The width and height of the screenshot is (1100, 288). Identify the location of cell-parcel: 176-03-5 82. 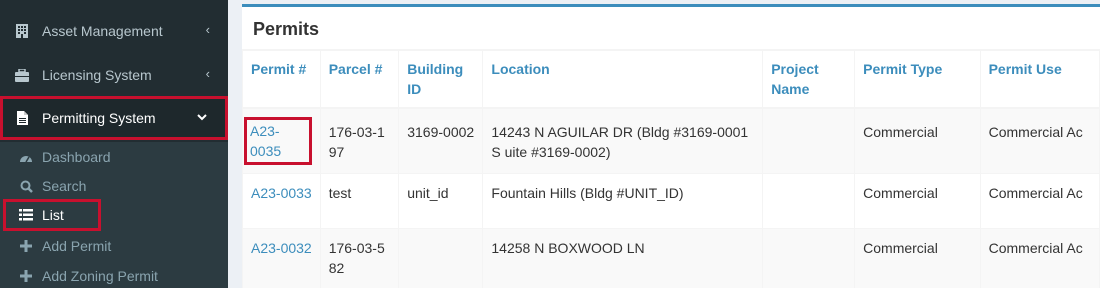
(359, 258).